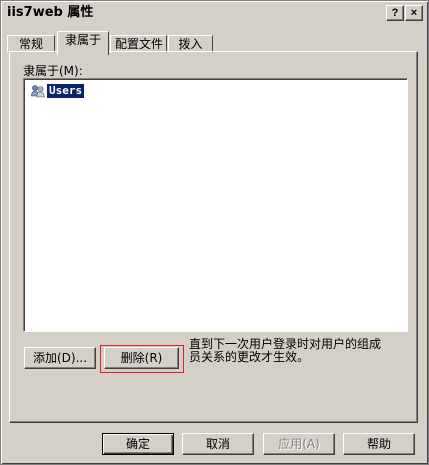 This screenshot has height=465, width=429. Describe the element at coordinates (379, 444) in the screenshot. I see `help-footer-button: 帮助` at that location.